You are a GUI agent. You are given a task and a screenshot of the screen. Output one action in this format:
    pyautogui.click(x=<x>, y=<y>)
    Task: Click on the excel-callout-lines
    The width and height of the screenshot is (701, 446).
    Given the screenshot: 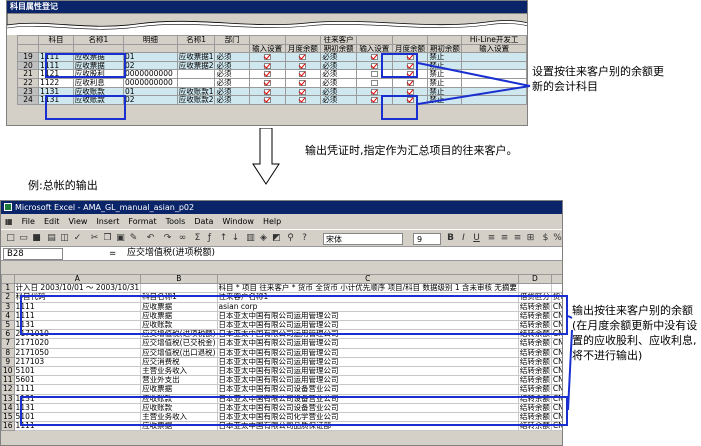 What is the action you would take?
    pyautogui.click(x=570, y=363)
    